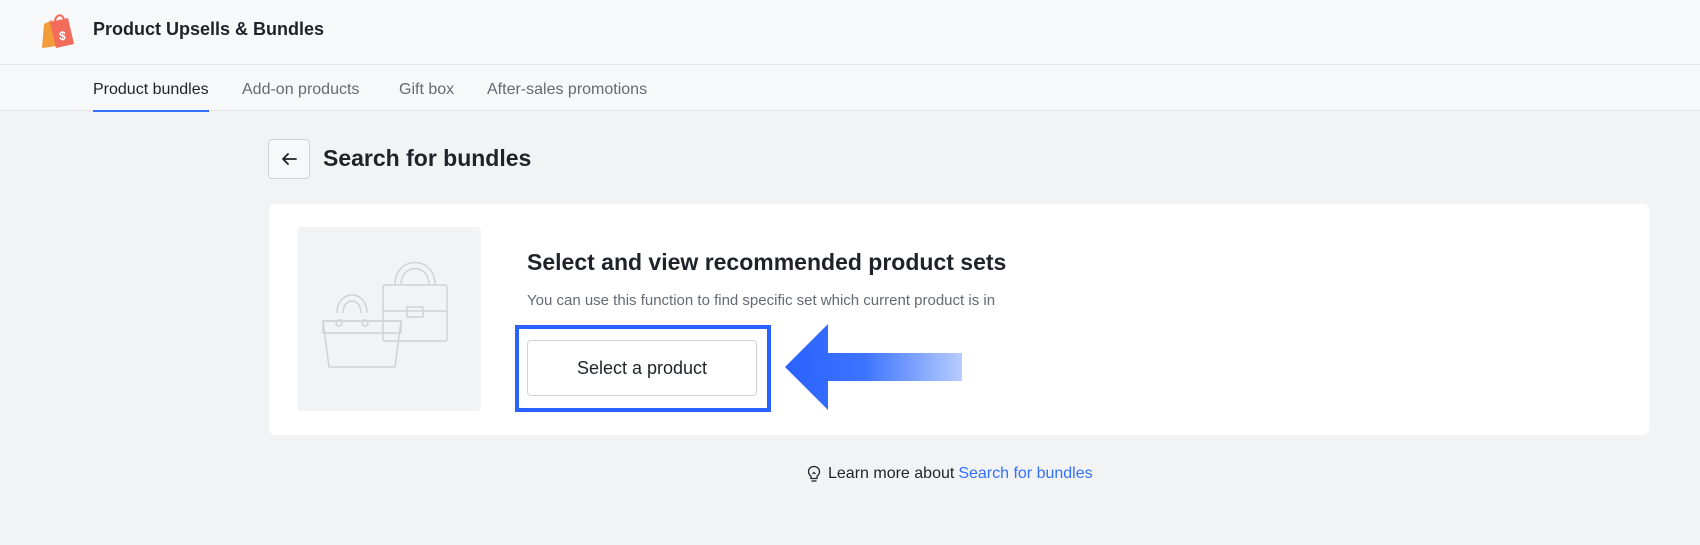  What do you see at coordinates (814, 473) in the screenshot?
I see `lightbulb-icon` at bounding box center [814, 473].